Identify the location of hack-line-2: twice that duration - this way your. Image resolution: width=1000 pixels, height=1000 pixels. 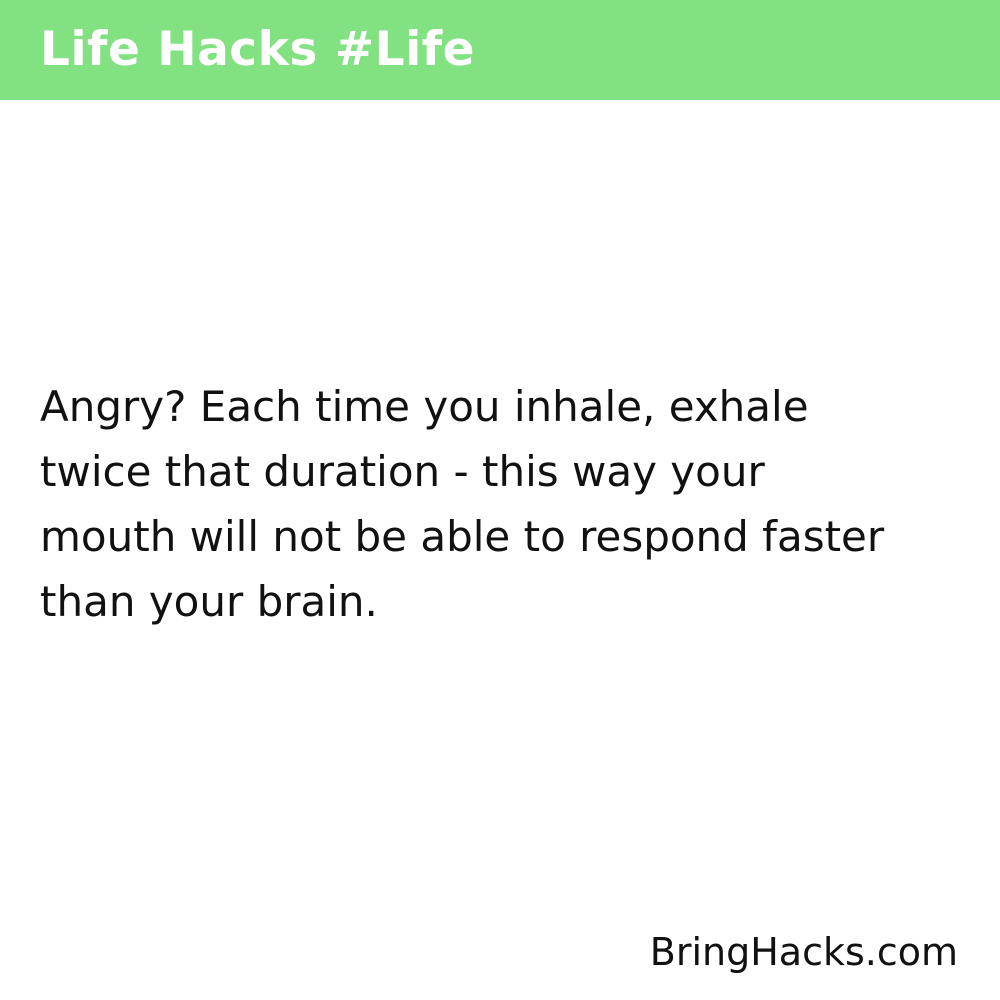
(402, 471).